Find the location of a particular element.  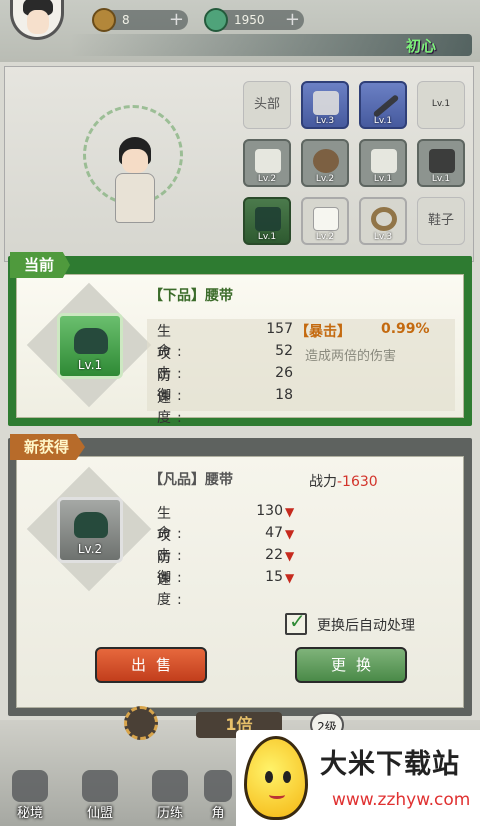

new-item-icon: Lv.2 is located at coordinates (90, 530).